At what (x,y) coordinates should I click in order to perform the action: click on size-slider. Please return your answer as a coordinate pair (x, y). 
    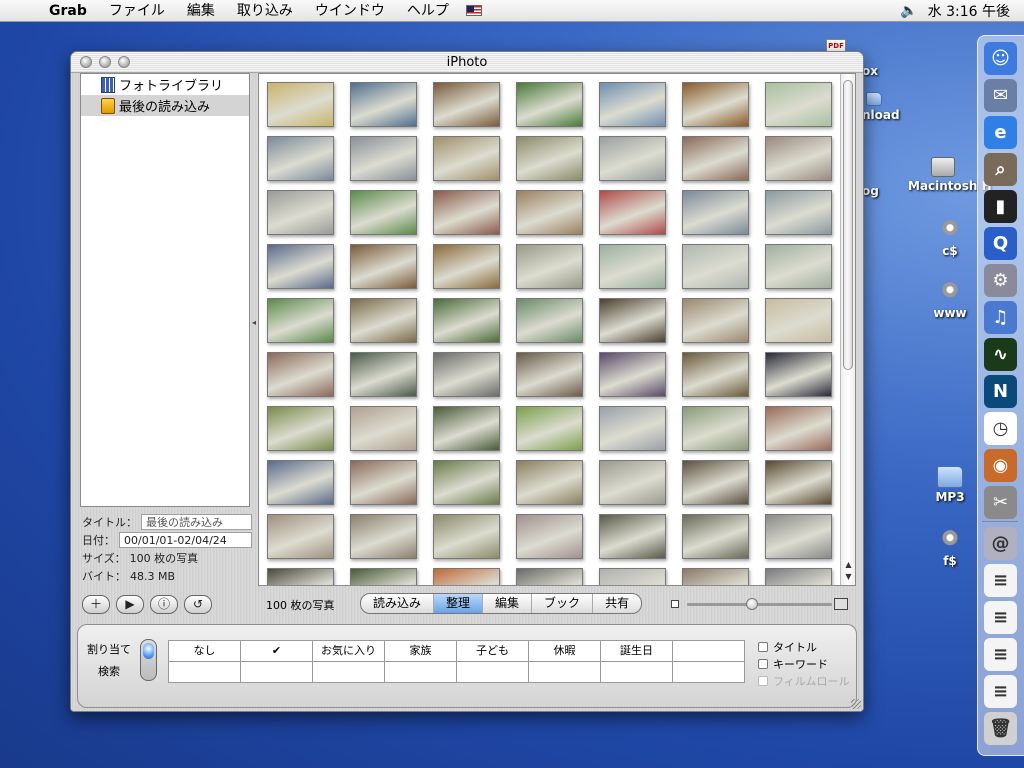
    Looking at the image, I should click on (763, 604).